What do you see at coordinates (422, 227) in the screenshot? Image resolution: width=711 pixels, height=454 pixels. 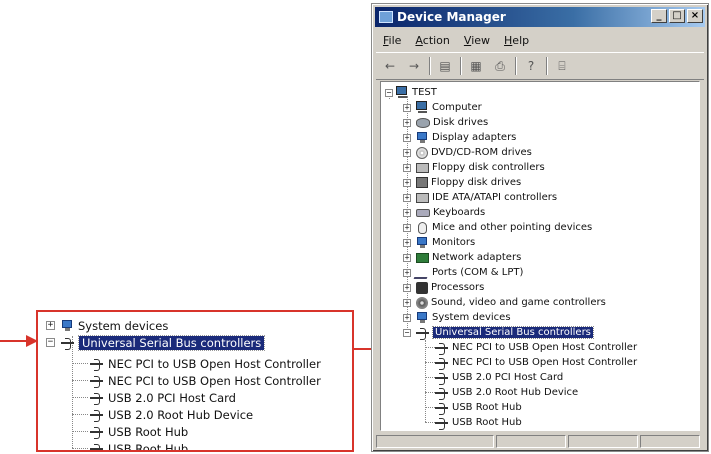 I see `mouse-icon` at bounding box center [422, 227].